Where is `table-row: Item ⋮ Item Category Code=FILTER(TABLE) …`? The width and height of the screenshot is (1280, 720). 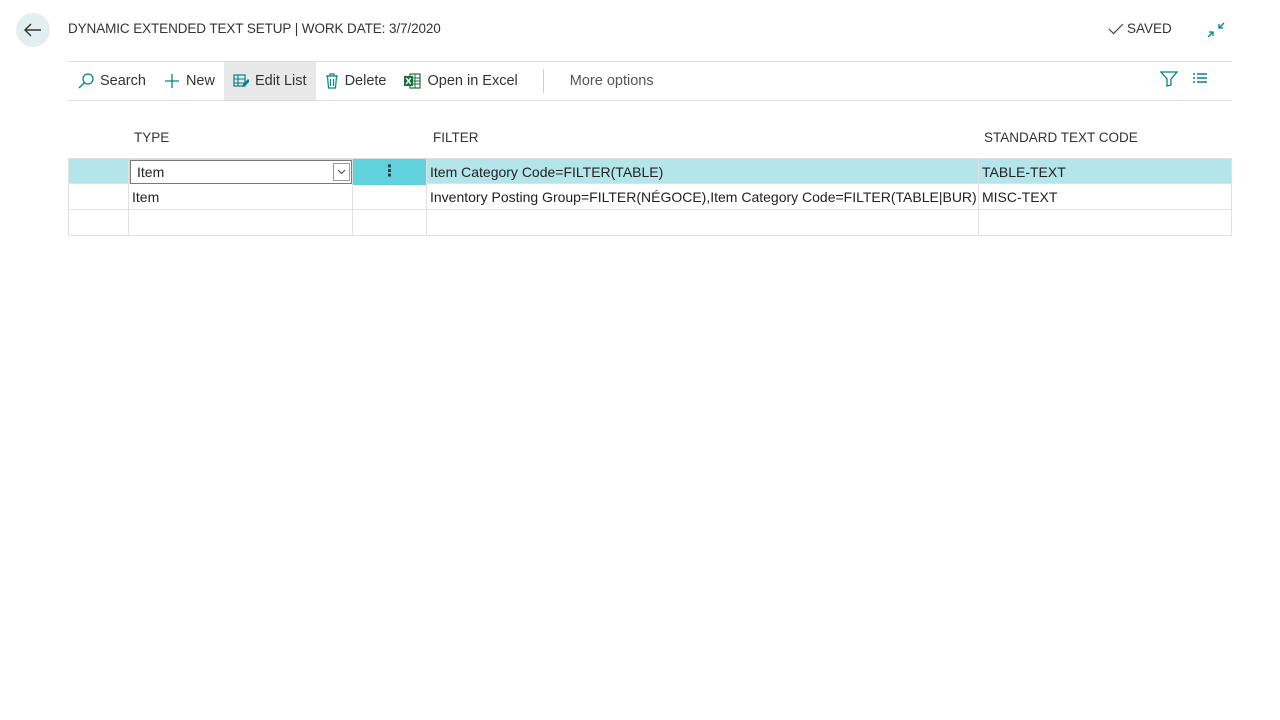 table-row: Item ⋮ Item Category Code=FILTER(TABLE) … is located at coordinates (650, 171).